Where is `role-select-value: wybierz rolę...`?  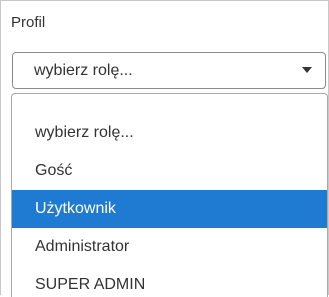 role-select-value: wybierz rolę... is located at coordinates (83, 70).